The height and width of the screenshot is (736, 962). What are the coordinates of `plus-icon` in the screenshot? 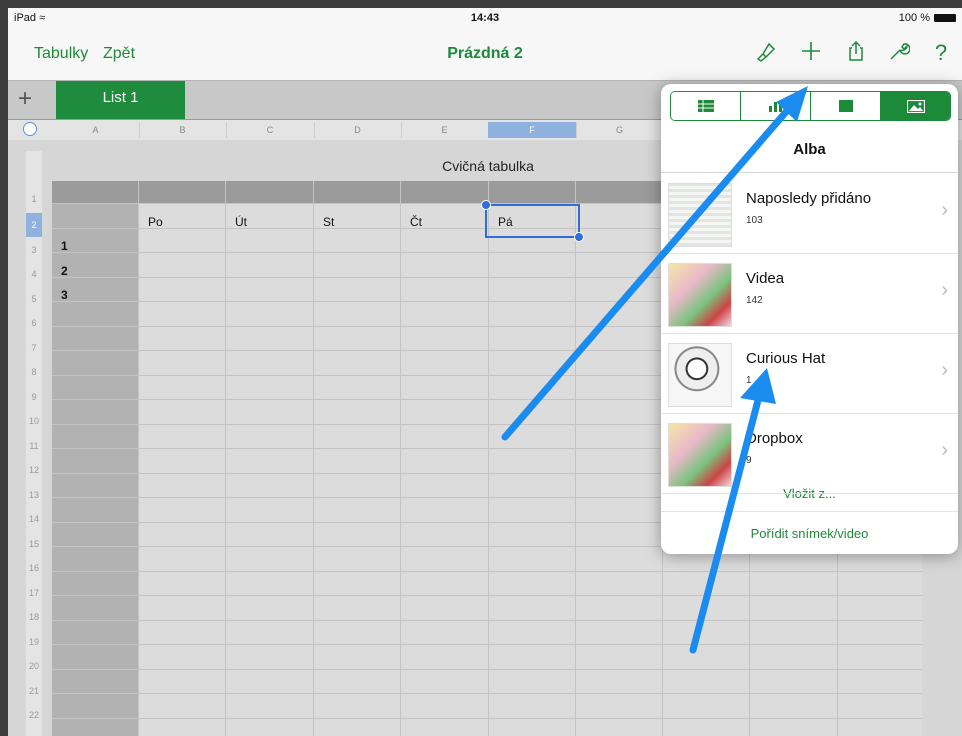 It's located at (811, 53).